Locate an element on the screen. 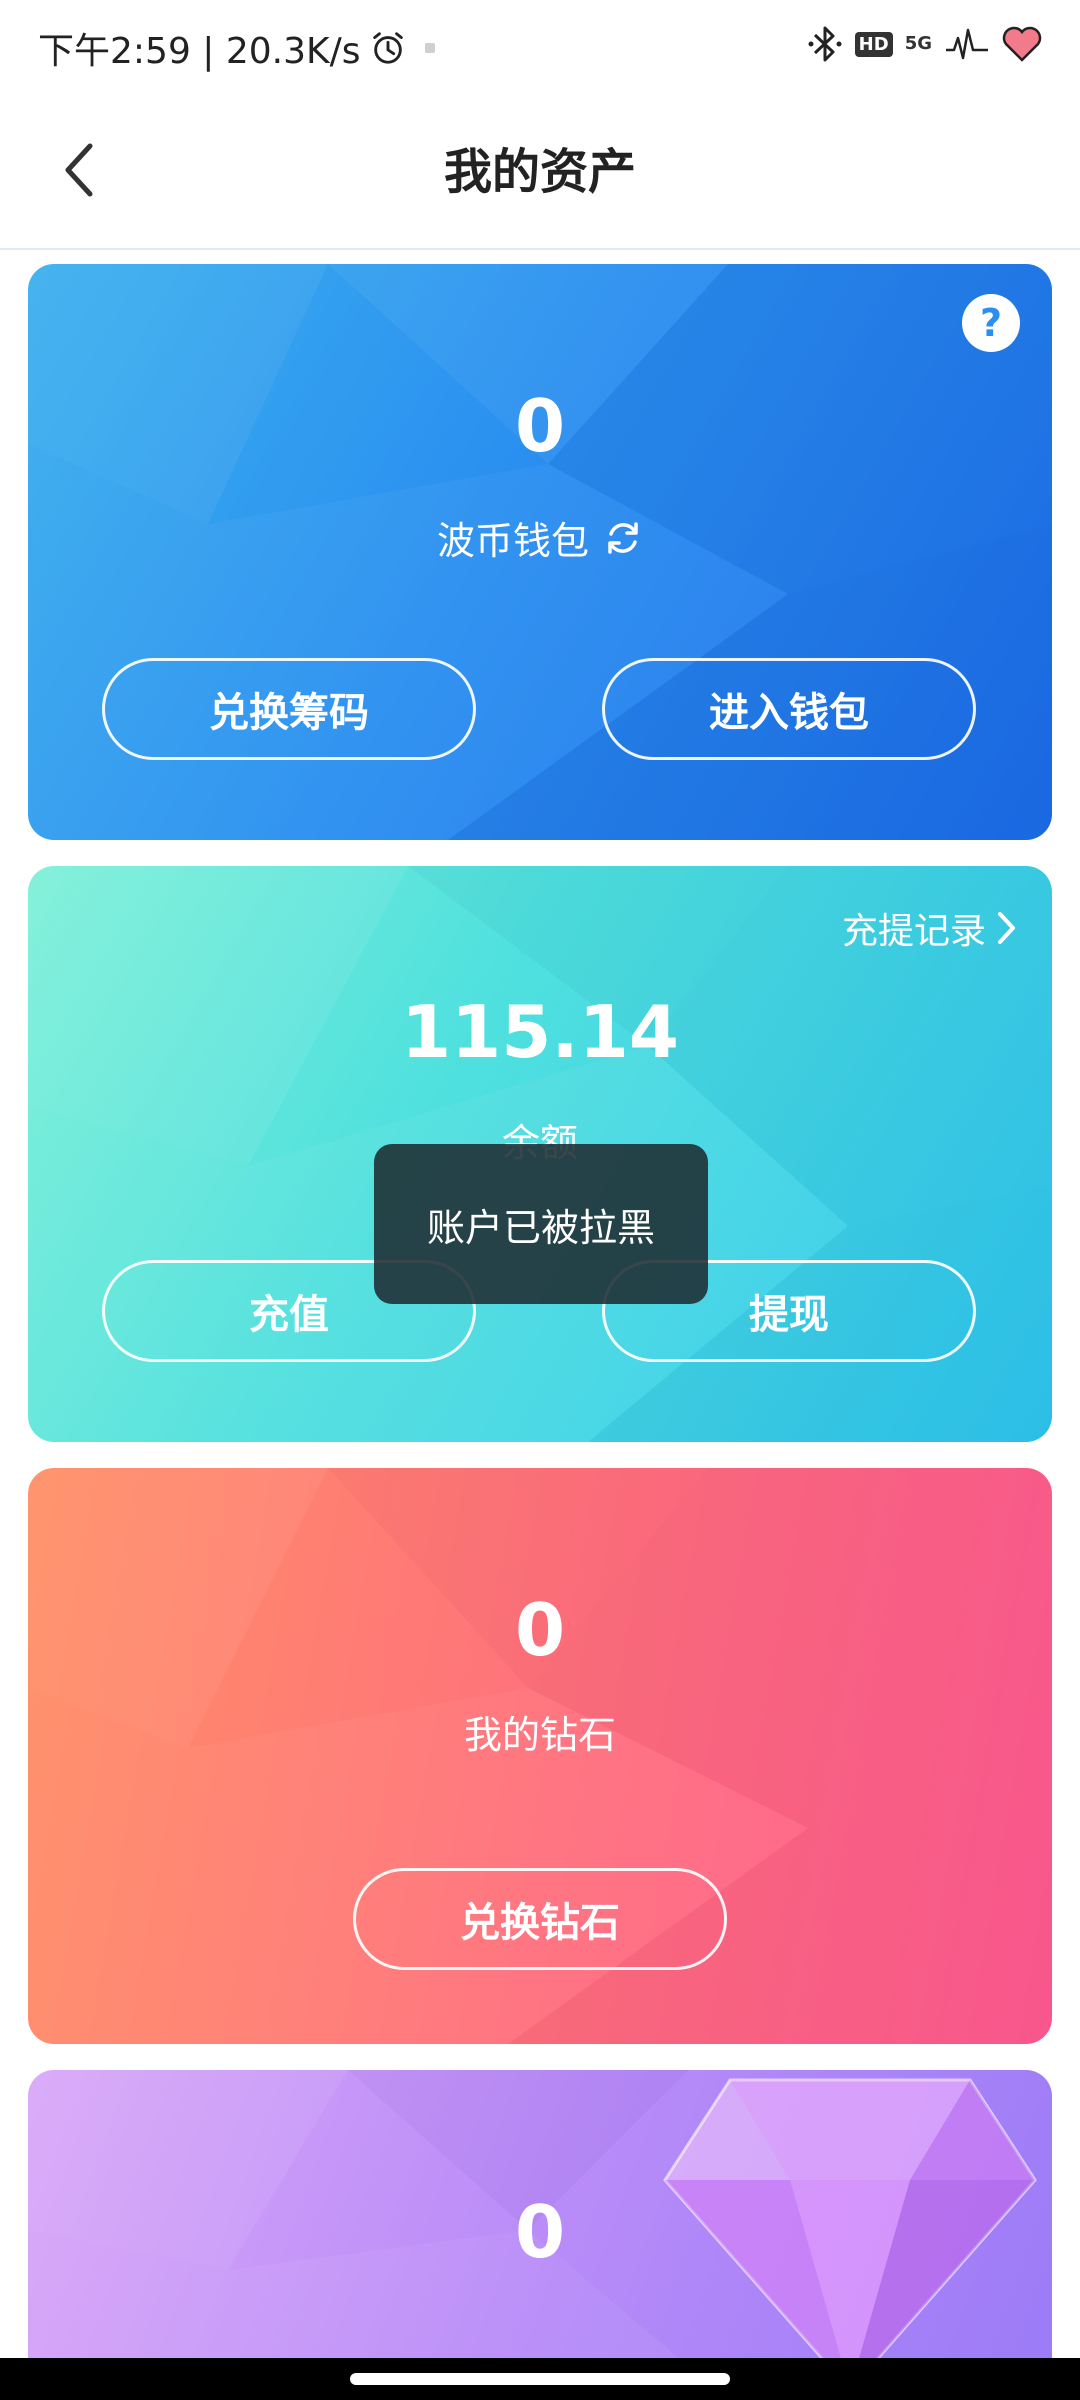 This screenshot has height=2400, width=1080. network-label: 5G is located at coordinates (918, 43).